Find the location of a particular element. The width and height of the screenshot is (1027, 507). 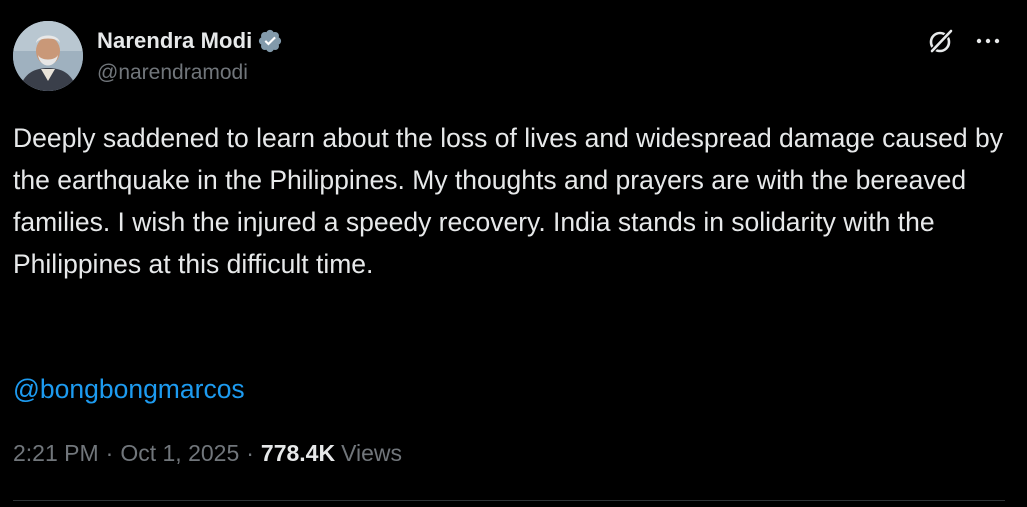

avatar is located at coordinates (48, 56).